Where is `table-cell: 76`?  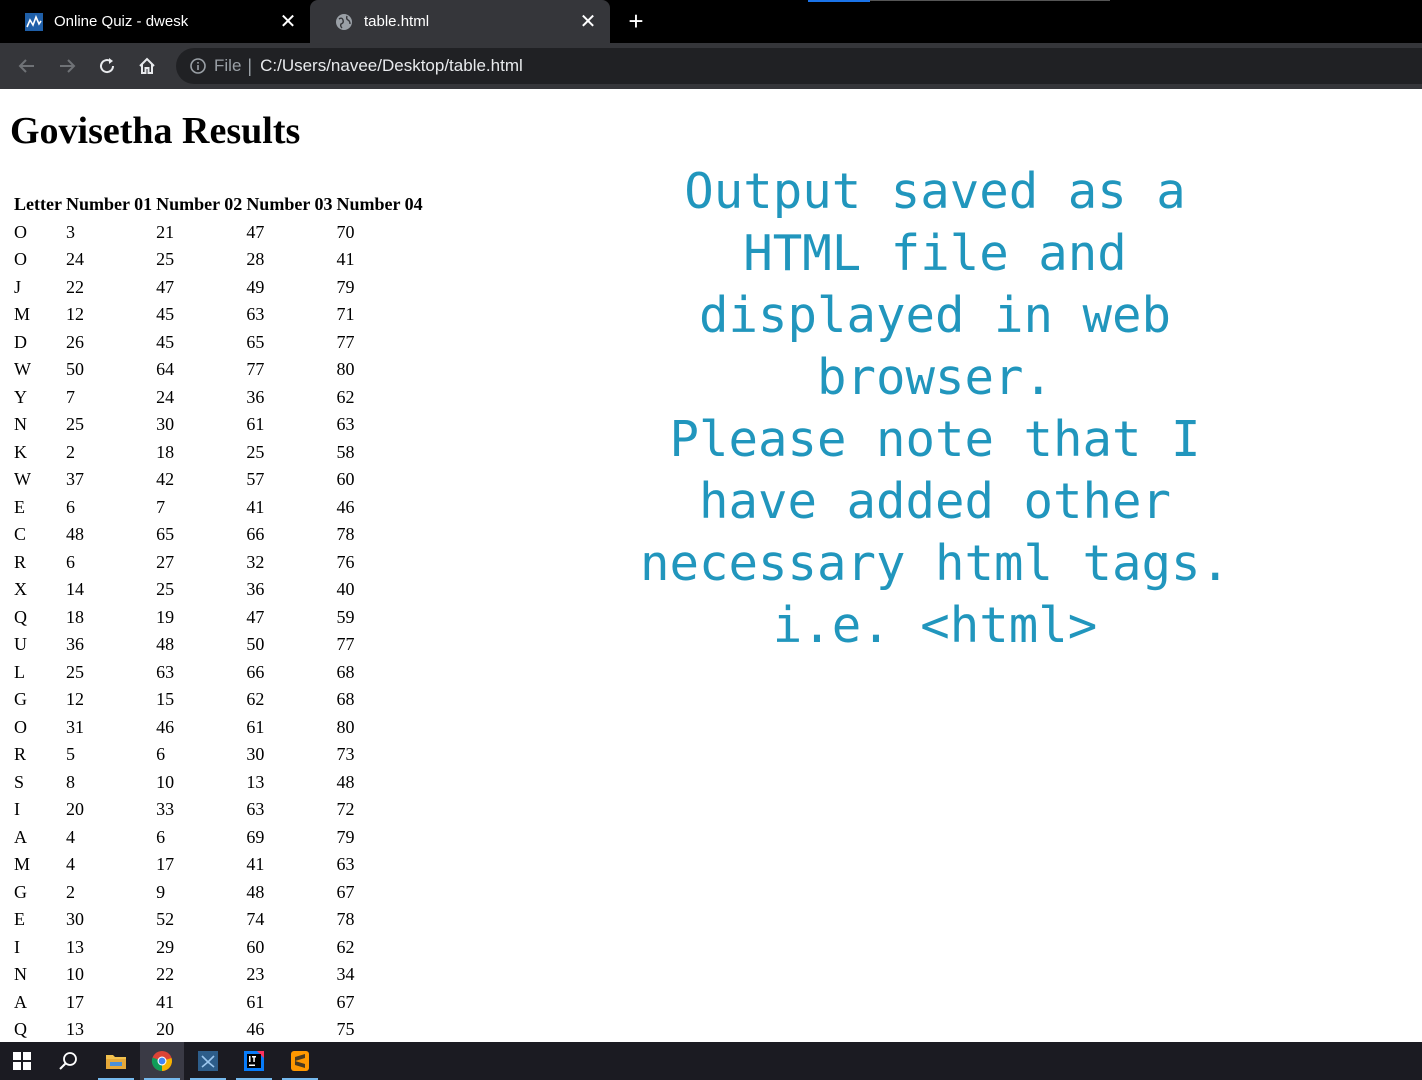
table-cell: 76 is located at coordinates (345, 561).